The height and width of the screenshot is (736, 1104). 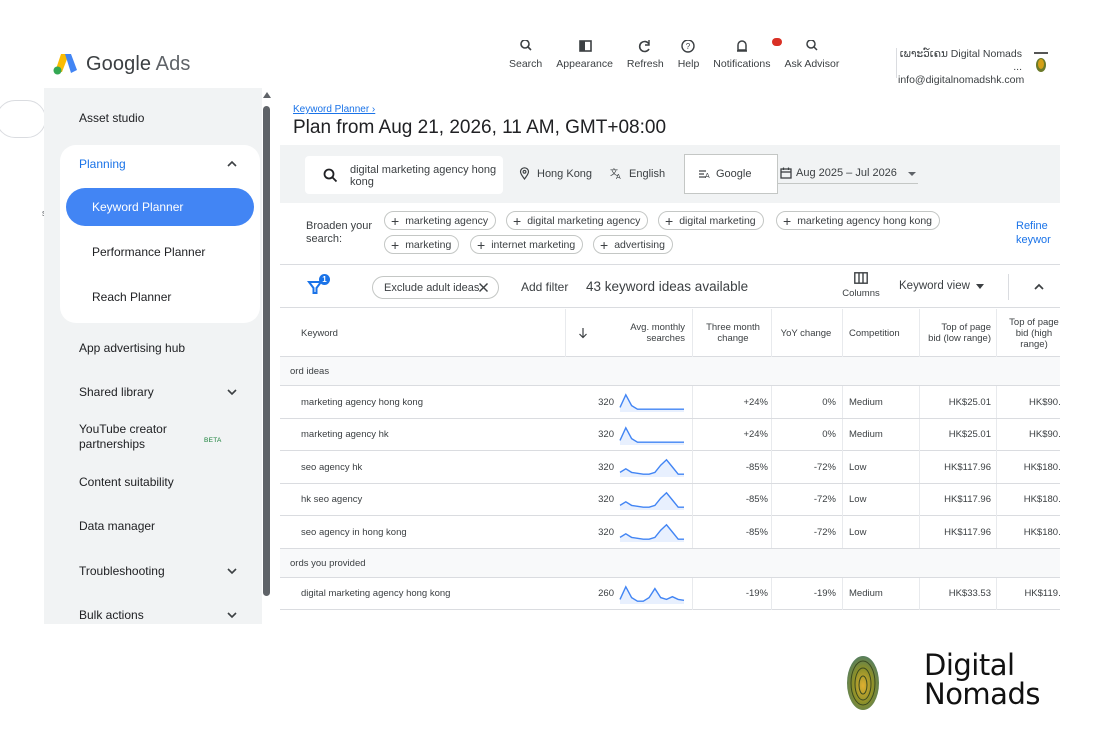 I want to click on appearance-action: Appearance, so click(x=584, y=55).